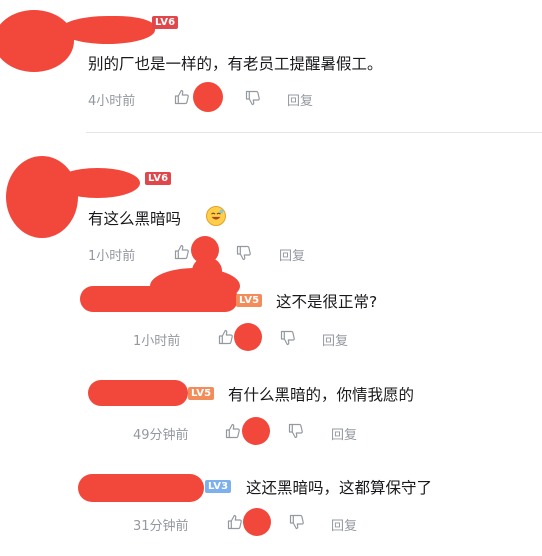 This screenshot has height=556, width=542. What do you see at coordinates (135, 219) in the screenshot?
I see `comment-text: 有这么黑暗吗` at bounding box center [135, 219].